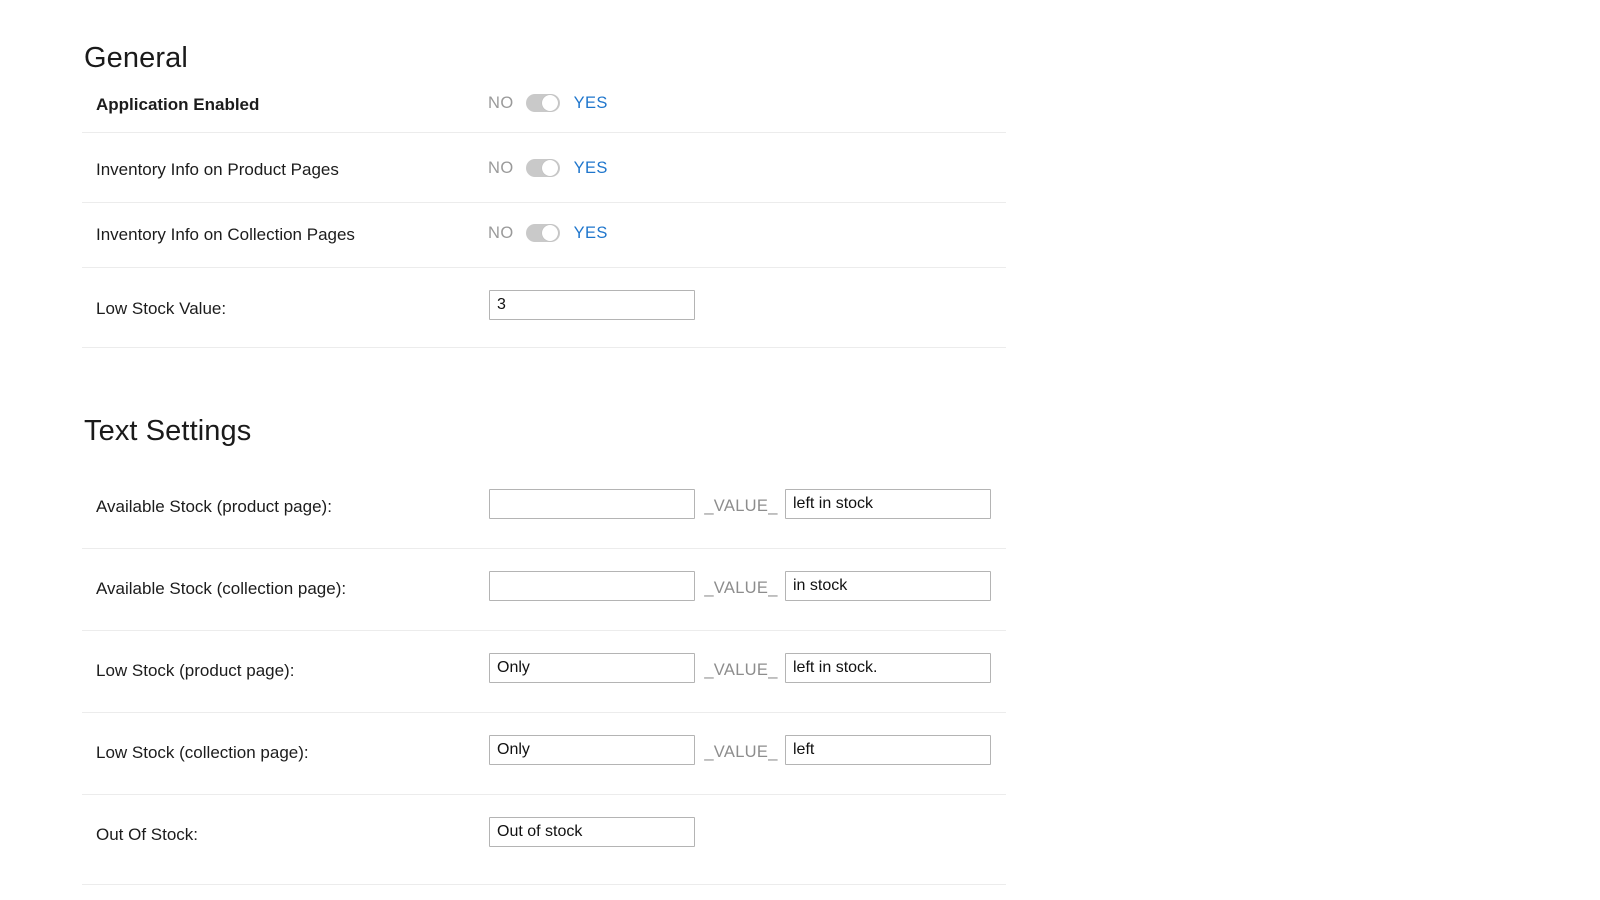  I want to click on available-stock-product-suffix-input, so click(888, 504).